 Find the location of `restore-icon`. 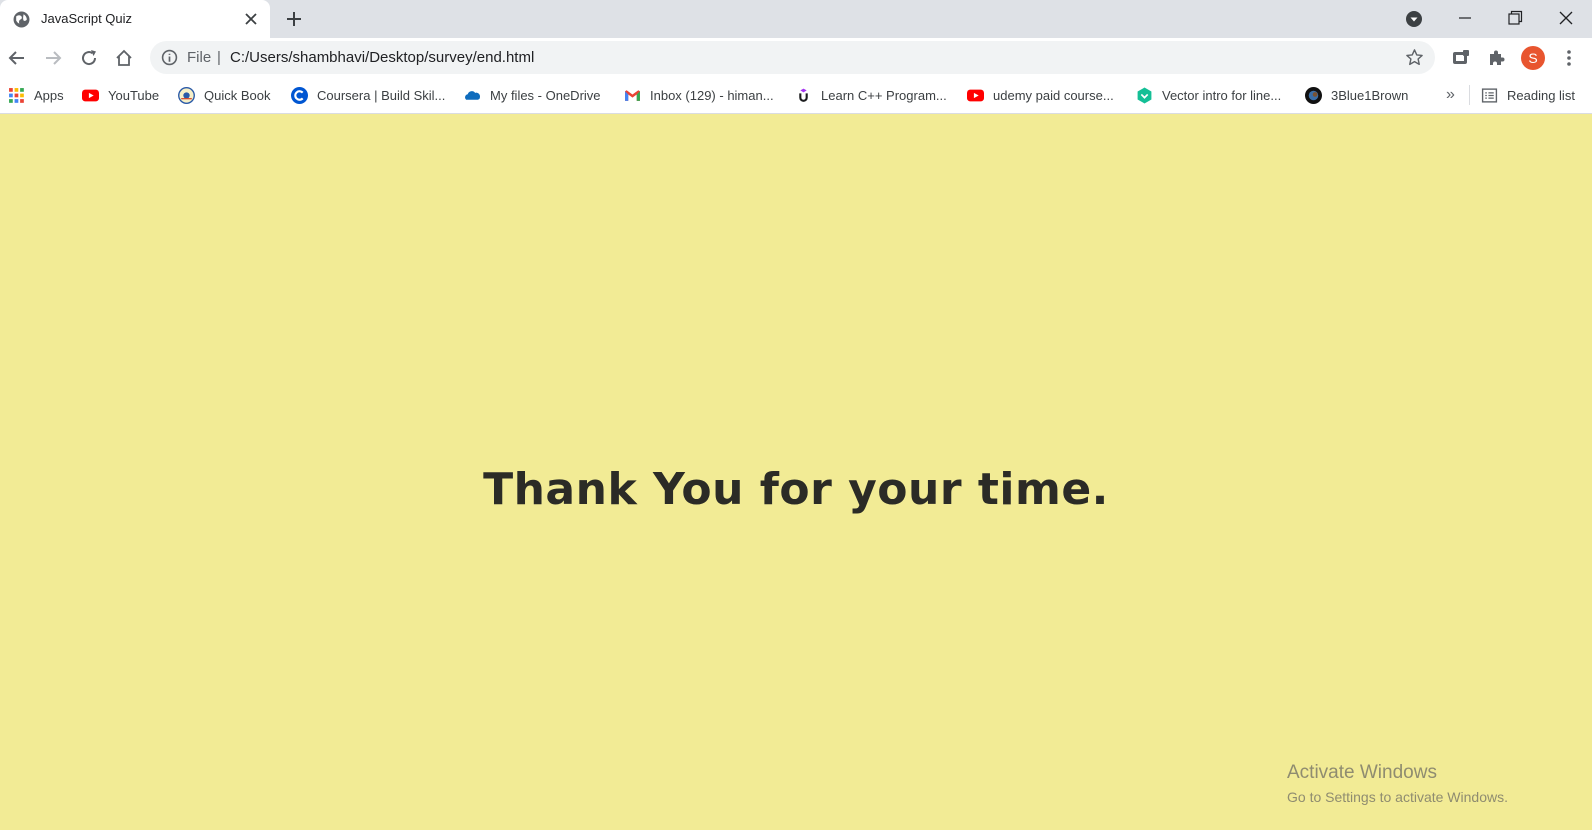

restore-icon is located at coordinates (1515, 18).